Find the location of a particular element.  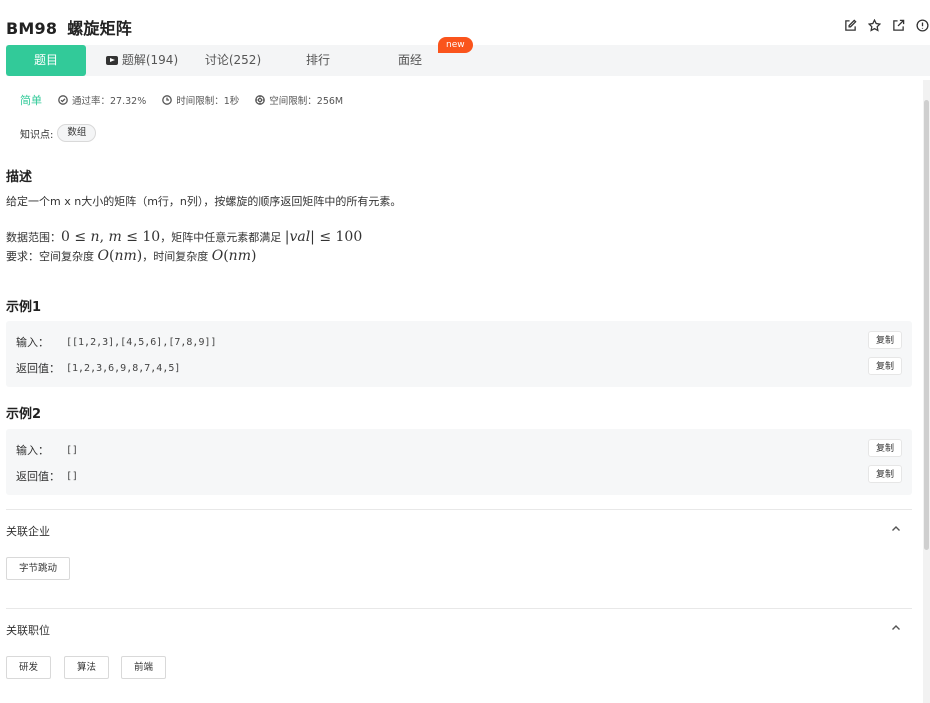

example1-output-row: 返回值： [1,2,3,6,9,8,7,4,5] is located at coordinates (98, 368).